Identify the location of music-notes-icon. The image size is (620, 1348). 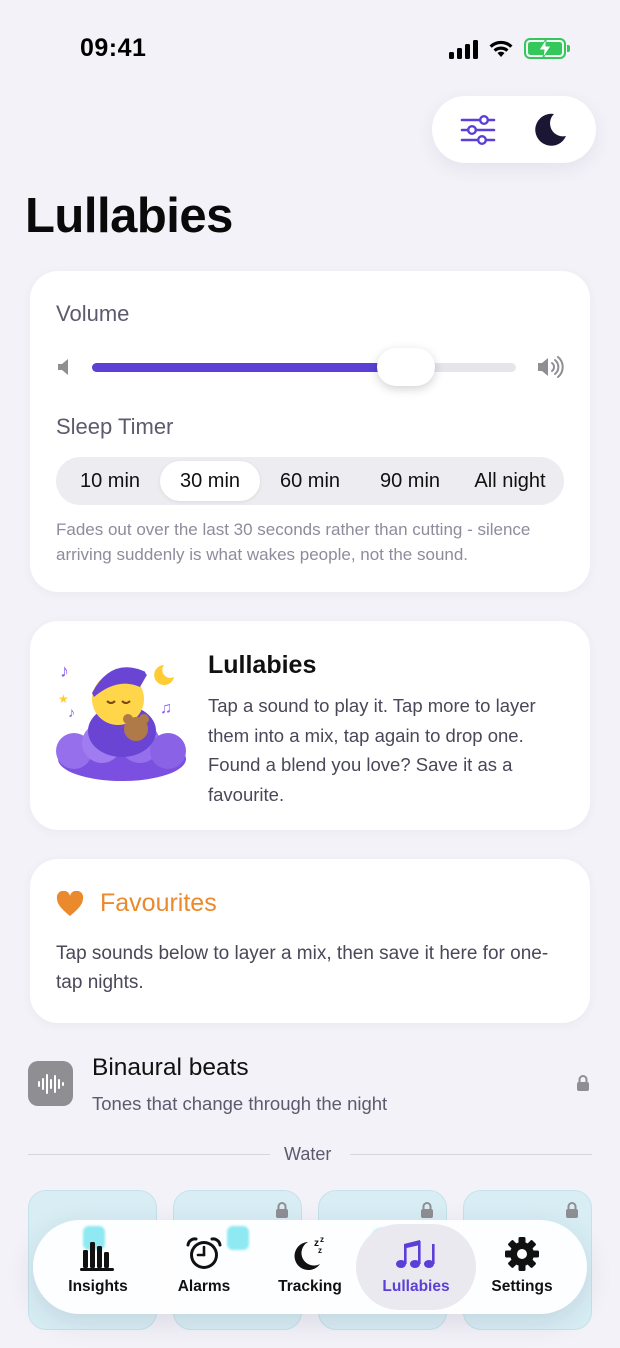
(415, 1254).